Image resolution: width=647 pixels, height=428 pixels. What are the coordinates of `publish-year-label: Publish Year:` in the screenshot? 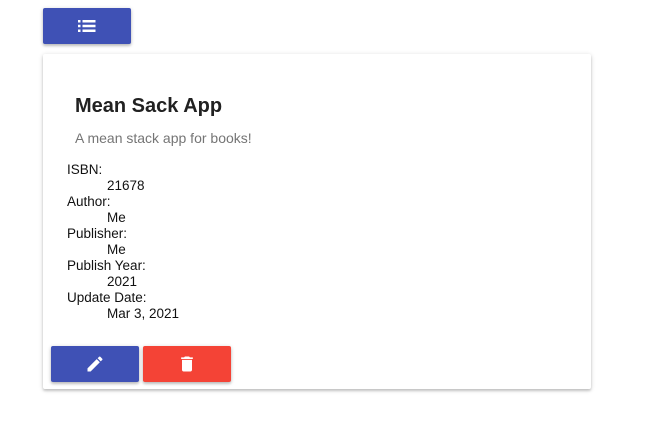 It's located at (106, 265).